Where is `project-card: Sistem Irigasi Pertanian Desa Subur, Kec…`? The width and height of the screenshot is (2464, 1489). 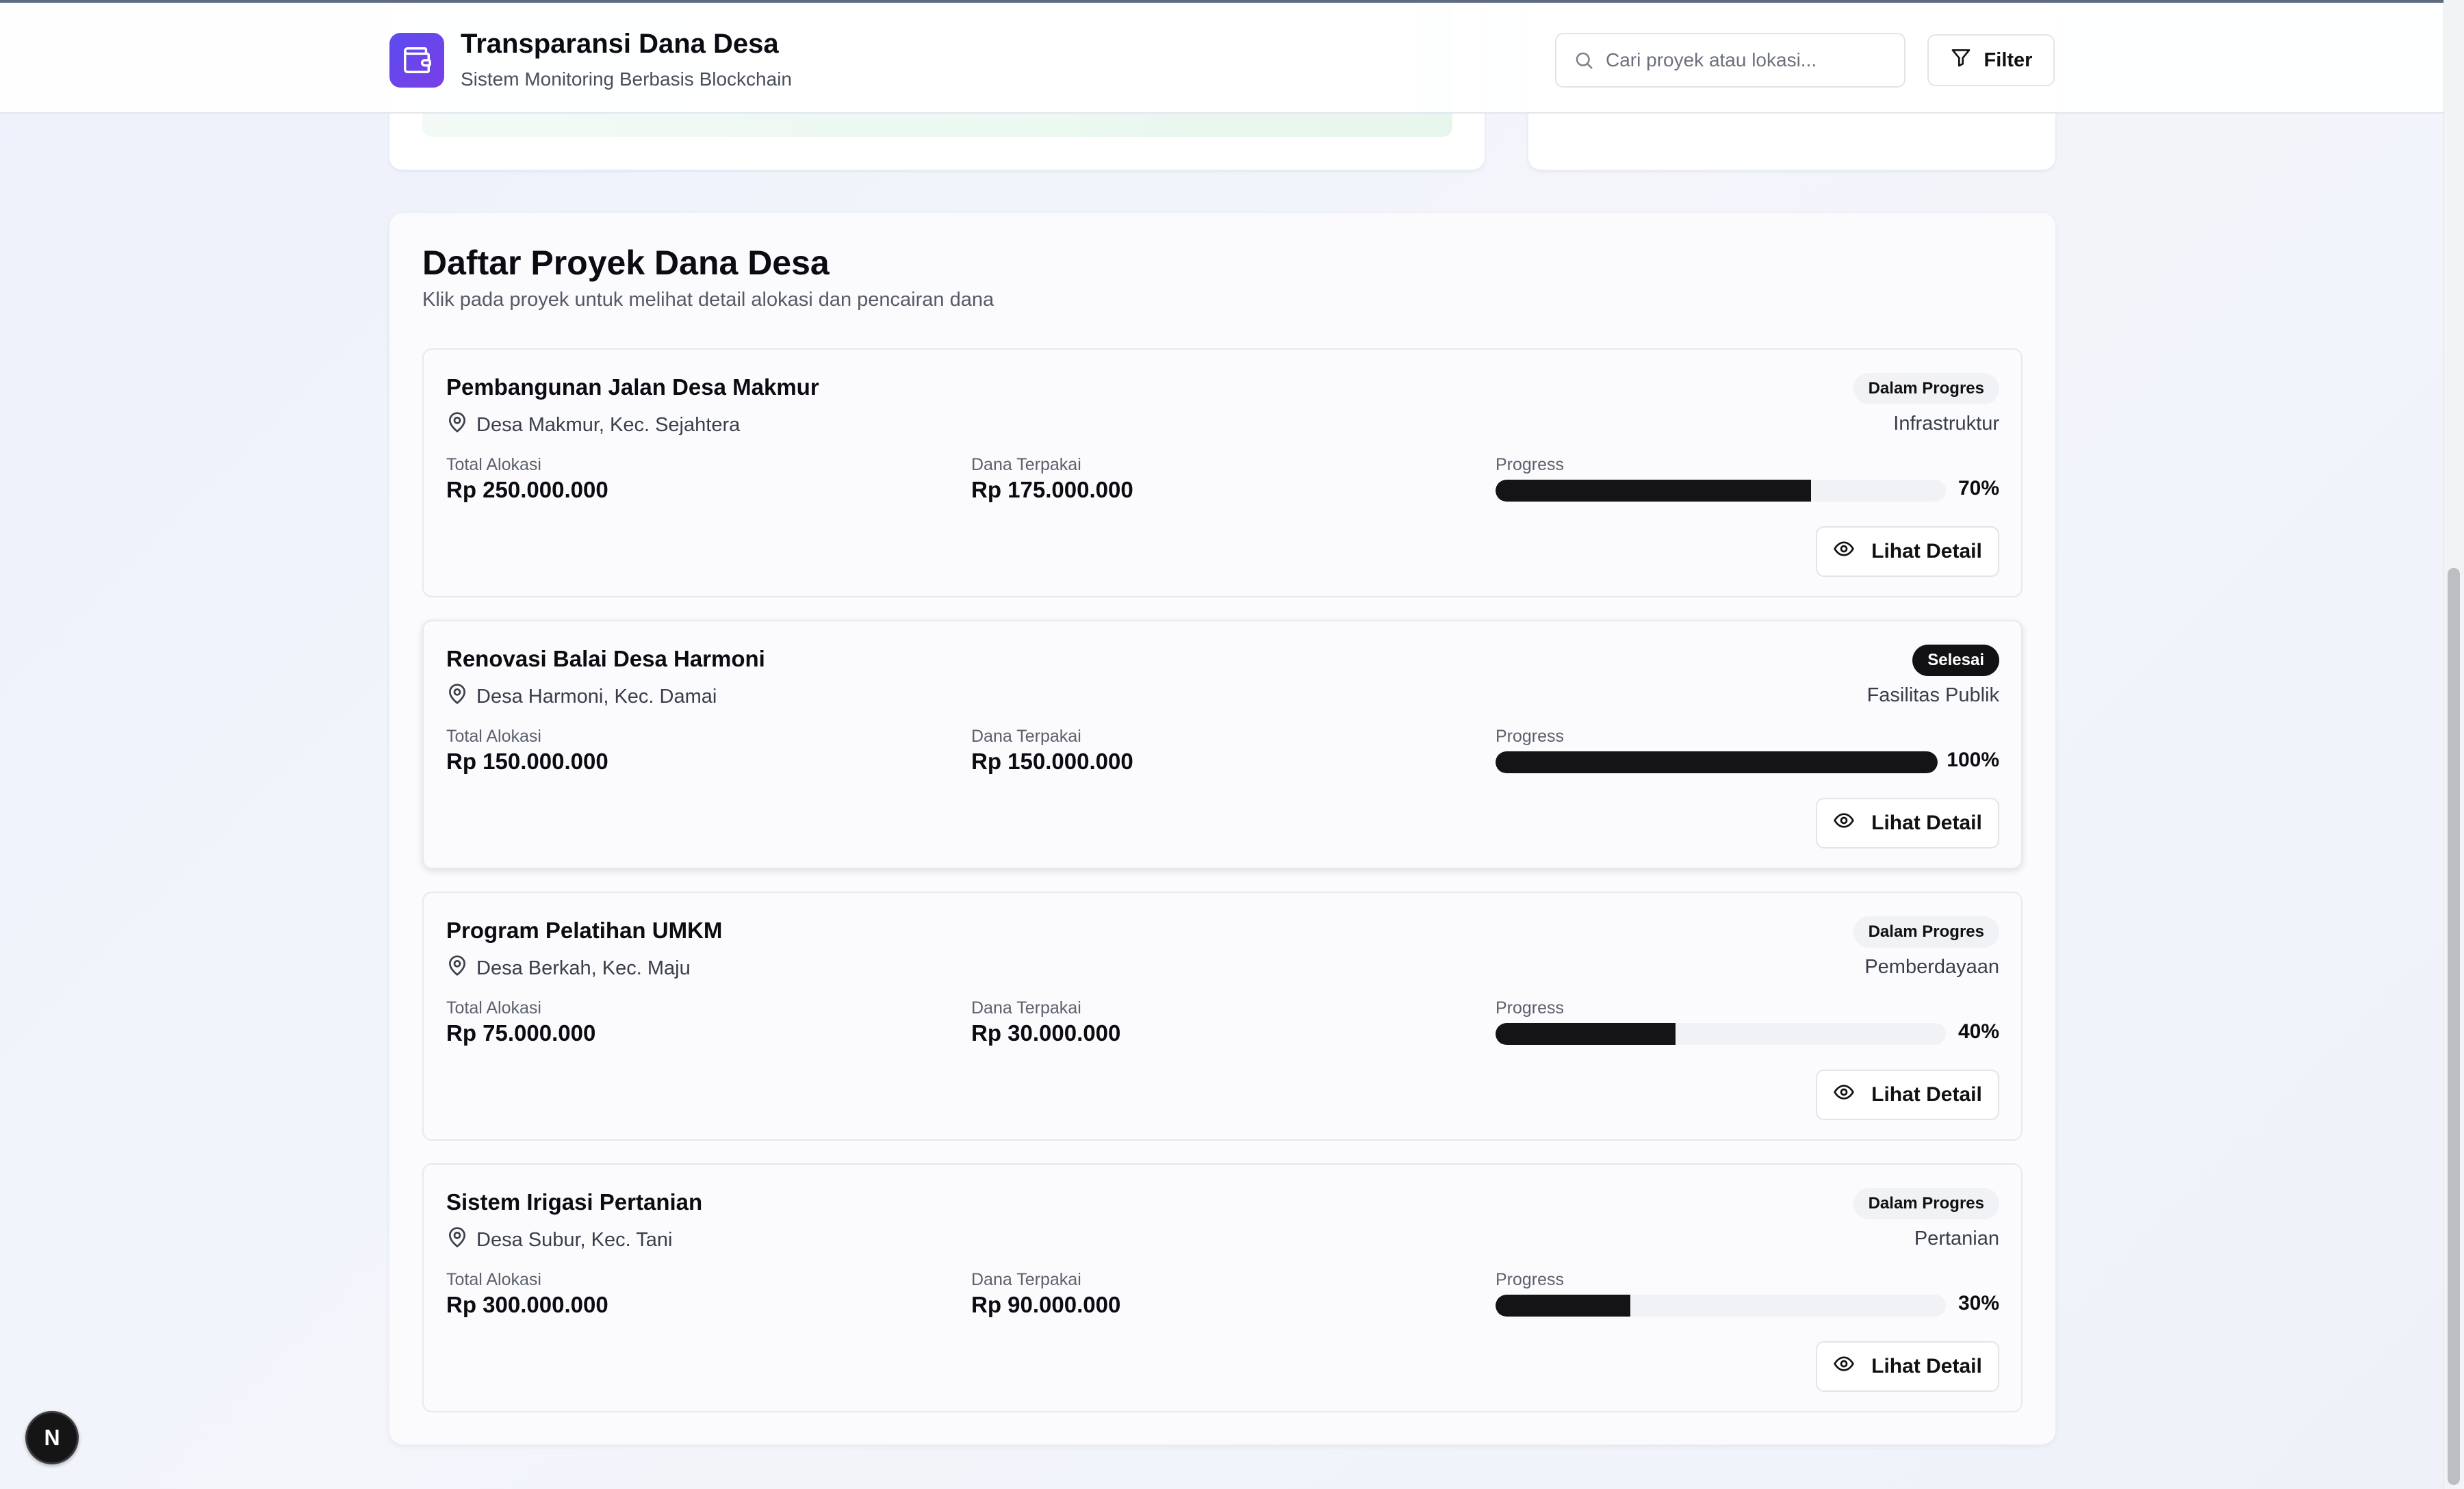
project-card: Sistem Irigasi Pertanian Desa Subur, Kec… is located at coordinates (1222, 1287).